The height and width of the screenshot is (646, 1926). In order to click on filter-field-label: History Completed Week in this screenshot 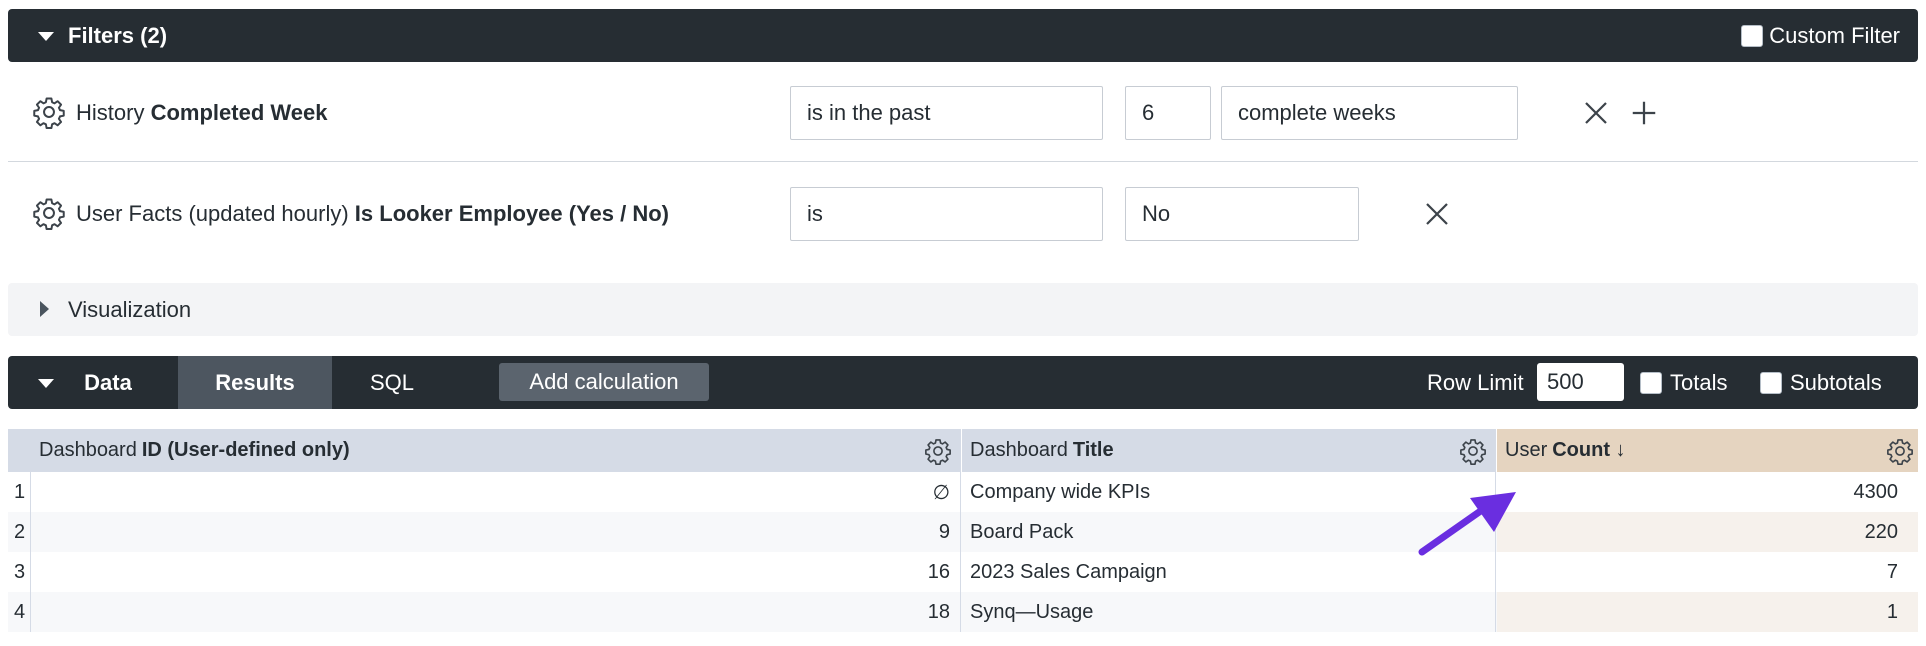, I will do `click(202, 112)`.